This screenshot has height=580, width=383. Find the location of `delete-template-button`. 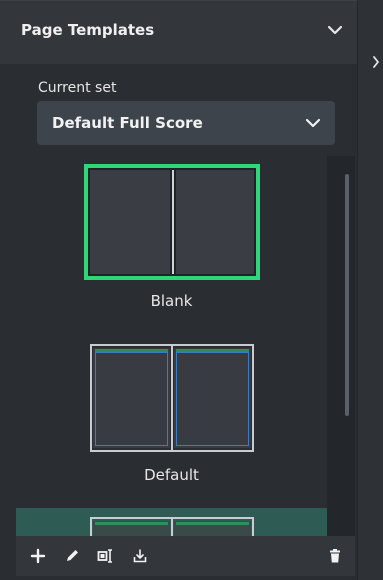

delete-template-button is located at coordinates (335, 556).